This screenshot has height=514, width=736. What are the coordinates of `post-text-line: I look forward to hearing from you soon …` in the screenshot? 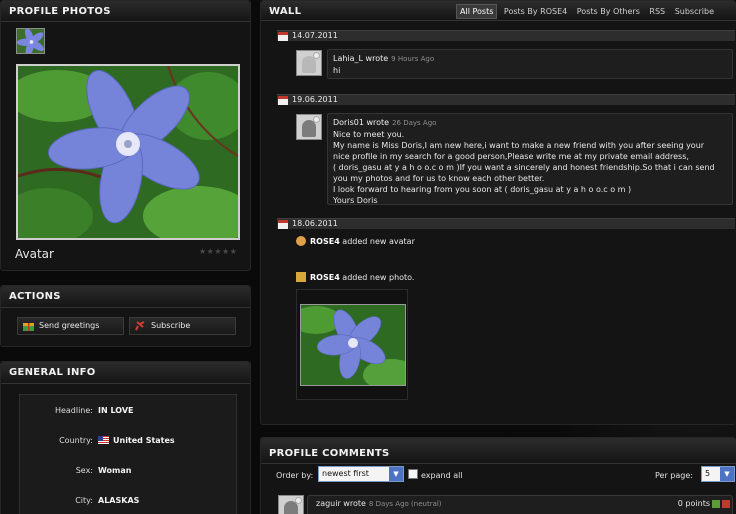 It's located at (482, 189).